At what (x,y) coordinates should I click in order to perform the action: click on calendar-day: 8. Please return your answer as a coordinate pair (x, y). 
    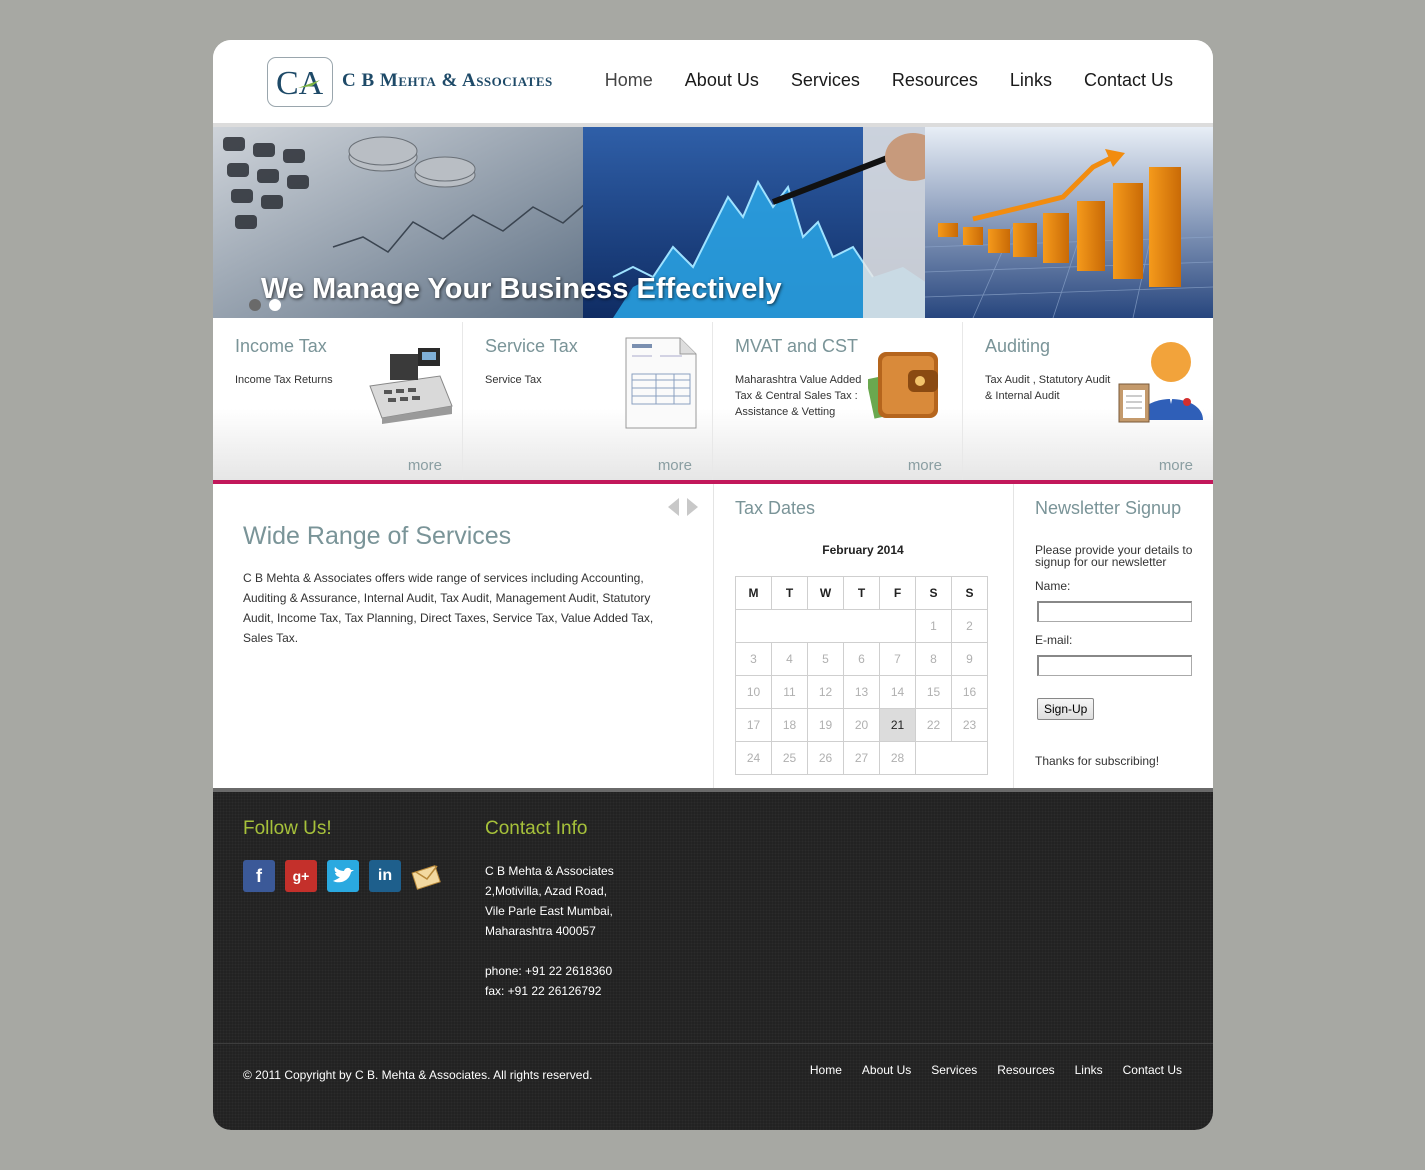
    Looking at the image, I should click on (933, 659).